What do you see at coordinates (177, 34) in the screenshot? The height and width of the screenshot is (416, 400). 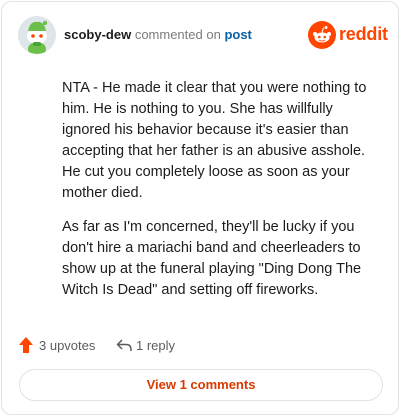 I see `commented-text: commented on` at bounding box center [177, 34].